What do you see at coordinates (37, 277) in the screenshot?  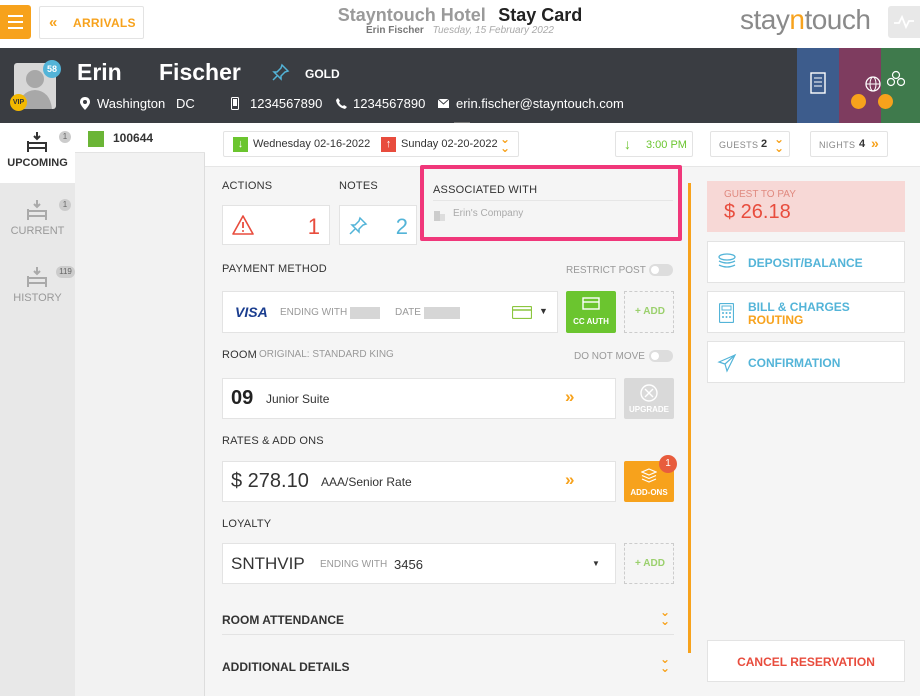 I see `bed-icon` at bounding box center [37, 277].